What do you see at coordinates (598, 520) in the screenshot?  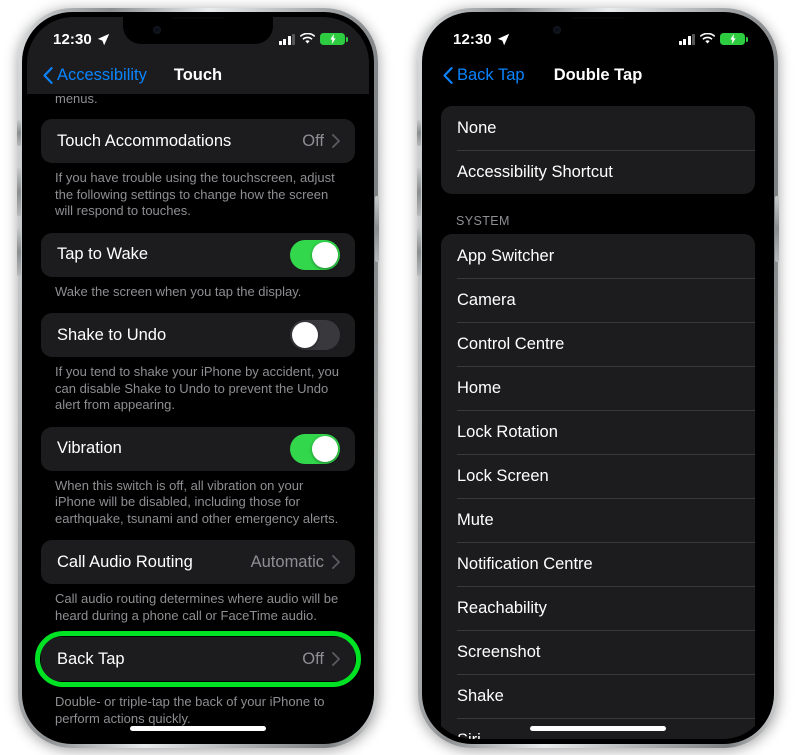 I see `row-mute: Mute` at bounding box center [598, 520].